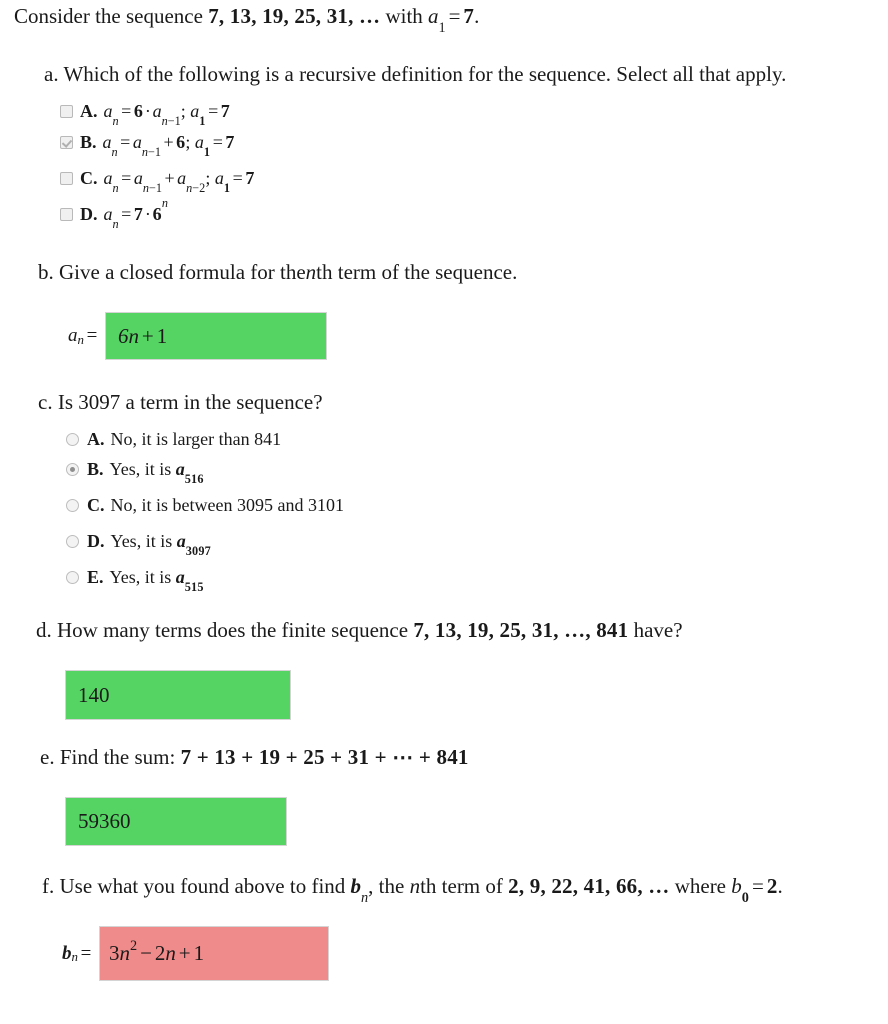 The height and width of the screenshot is (1024, 888). I want to click on radio-b-icon, so click(72, 469).